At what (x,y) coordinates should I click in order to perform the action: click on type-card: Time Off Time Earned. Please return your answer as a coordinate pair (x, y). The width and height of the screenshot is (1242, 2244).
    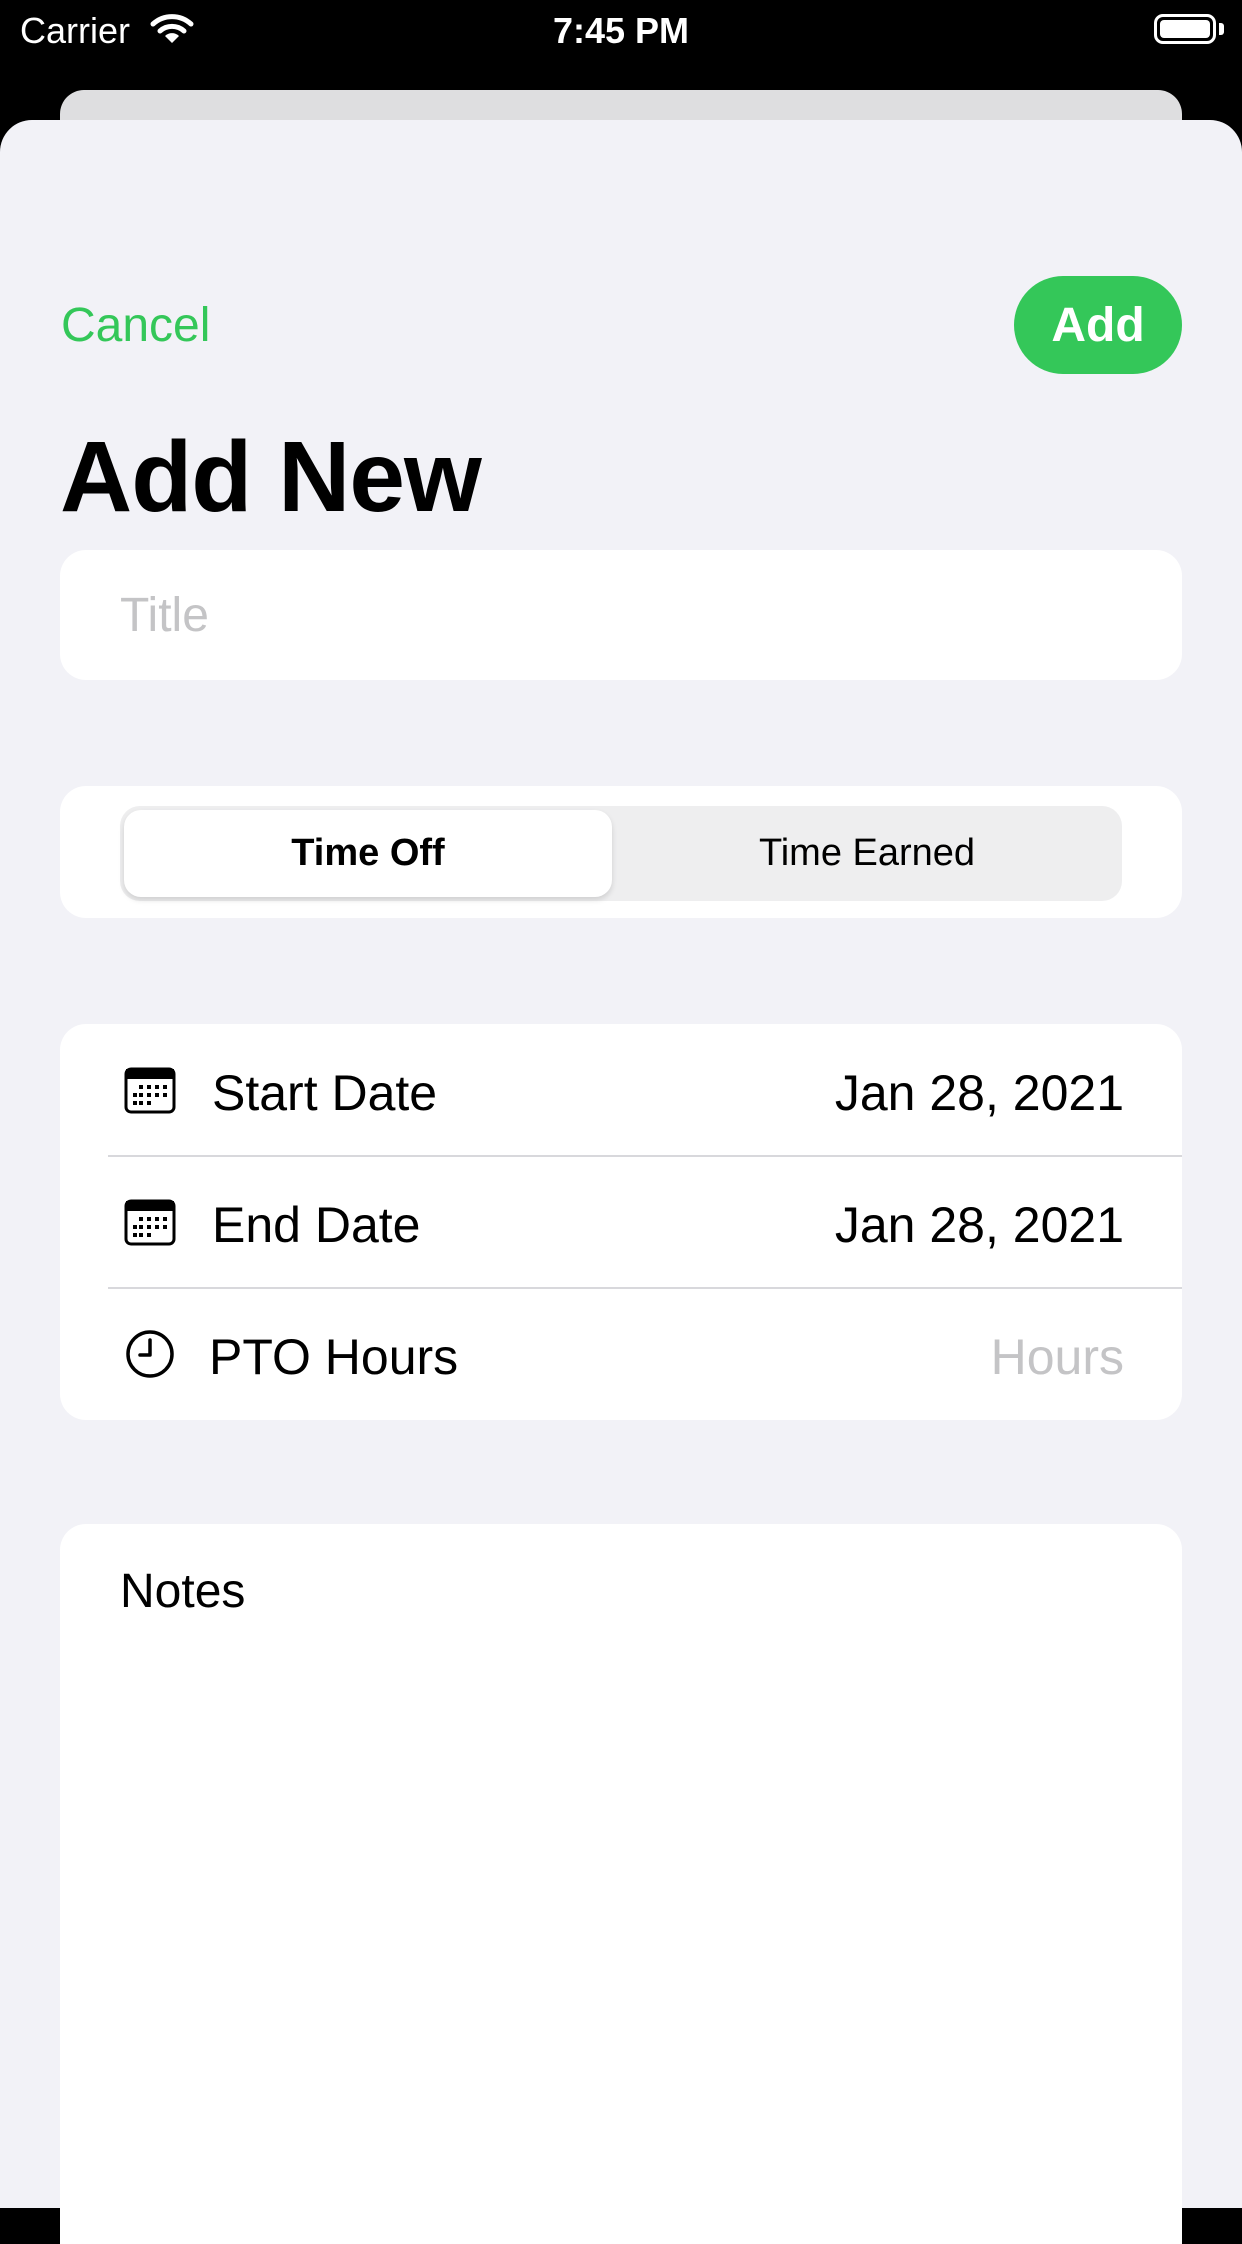
    Looking at the image, I should click on (621, 852).